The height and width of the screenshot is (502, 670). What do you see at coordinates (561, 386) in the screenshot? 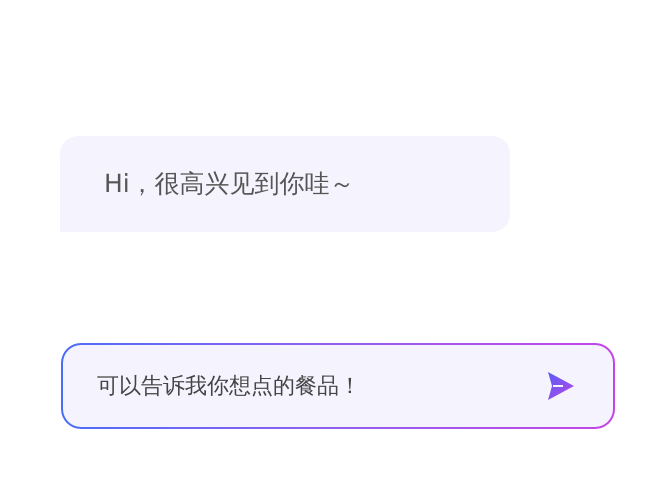
I see `send-icon` at bounding box center [561, 386].